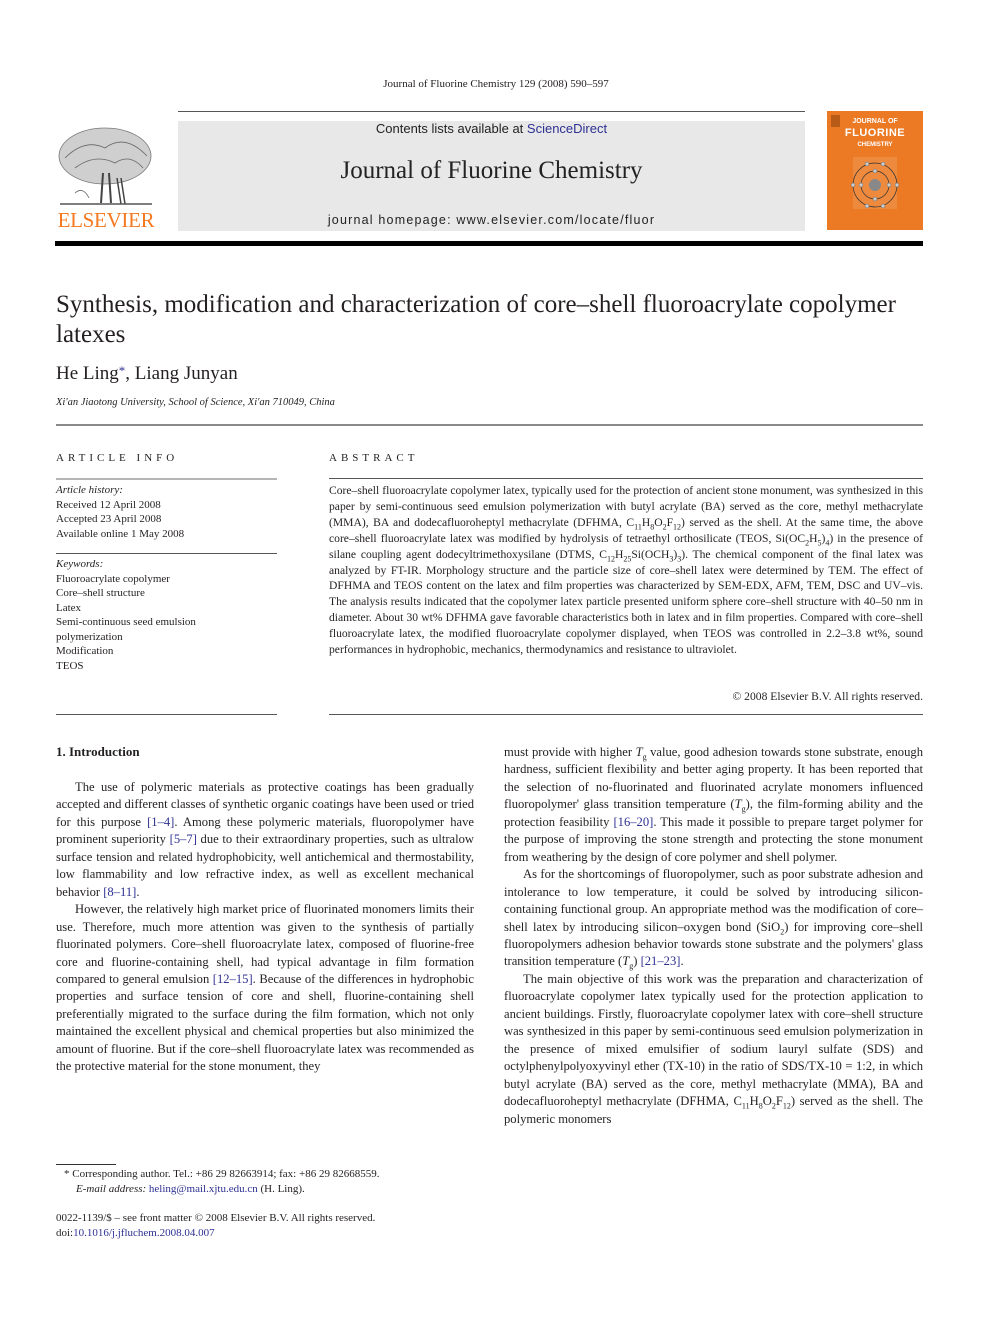 This screenshot has width=992, height=1323. Describe the element at coordinates (567, 128) in the screenshot. I see `sciencedirect-link: ScienceDirect` at that location.